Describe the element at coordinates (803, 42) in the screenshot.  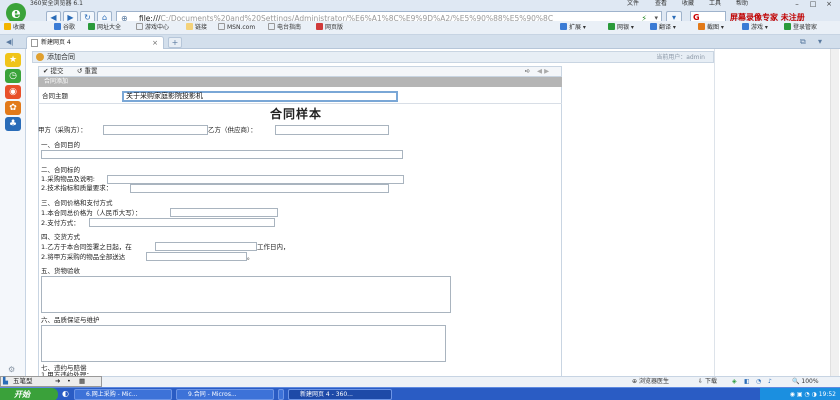
I see `restore-icon: ⧉` at that location.